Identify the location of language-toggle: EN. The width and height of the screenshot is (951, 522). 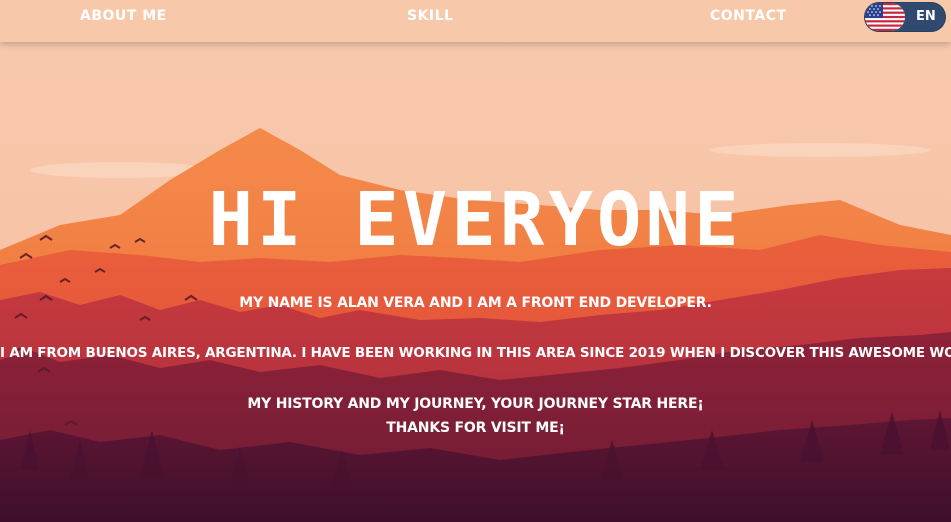
(905, 17).